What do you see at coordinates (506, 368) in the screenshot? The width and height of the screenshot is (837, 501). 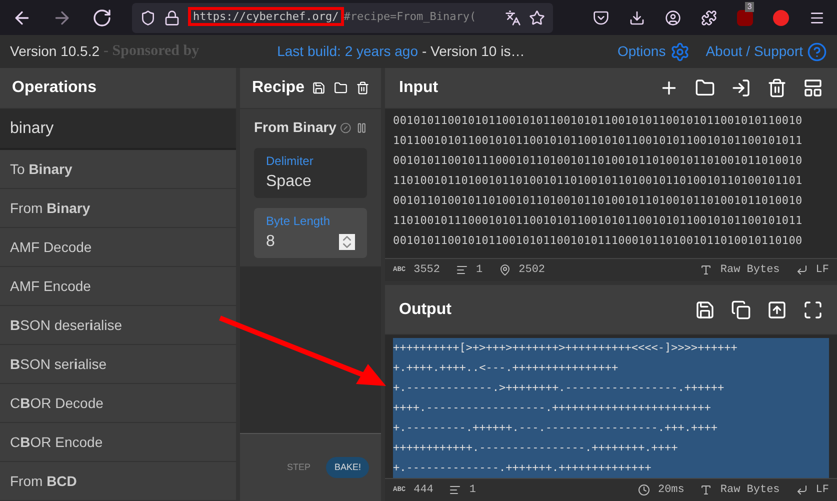 I see `output-text-line: +.++++.++++..<---.++++++++++++++++` at bounding box center [506, 368].